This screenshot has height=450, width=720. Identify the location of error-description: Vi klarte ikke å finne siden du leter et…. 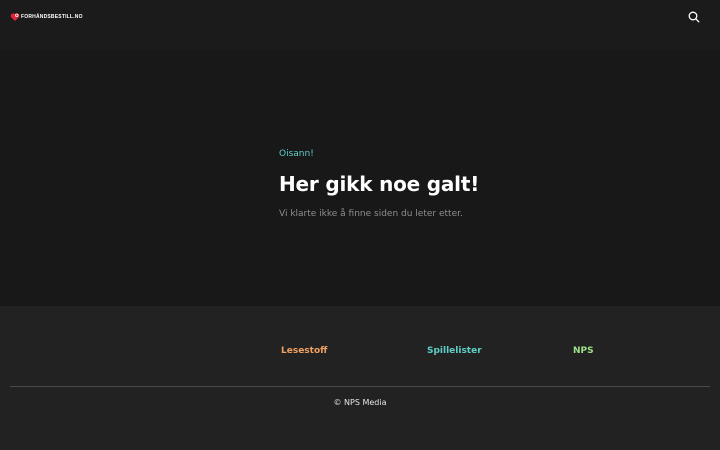
(371, 214).